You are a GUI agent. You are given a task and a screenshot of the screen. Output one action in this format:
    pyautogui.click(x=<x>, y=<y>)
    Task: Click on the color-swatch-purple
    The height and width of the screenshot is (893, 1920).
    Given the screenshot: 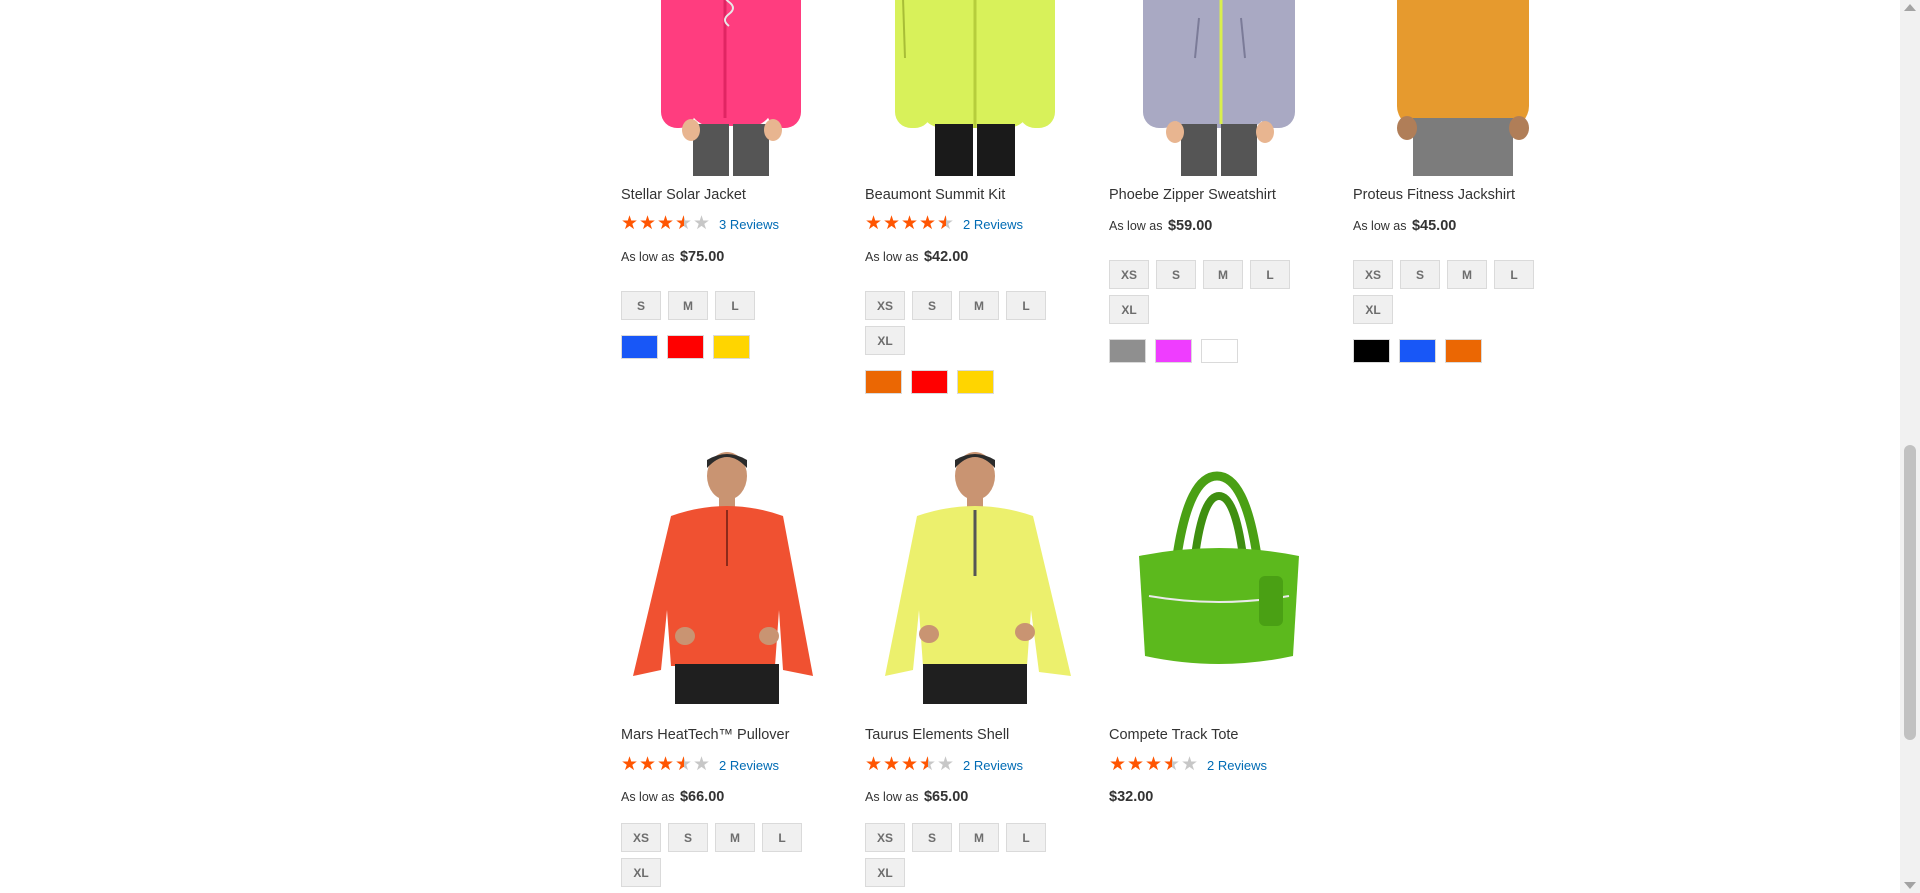 What is the action you would take?
    pyautogui.click(x=1173, y=351)
    